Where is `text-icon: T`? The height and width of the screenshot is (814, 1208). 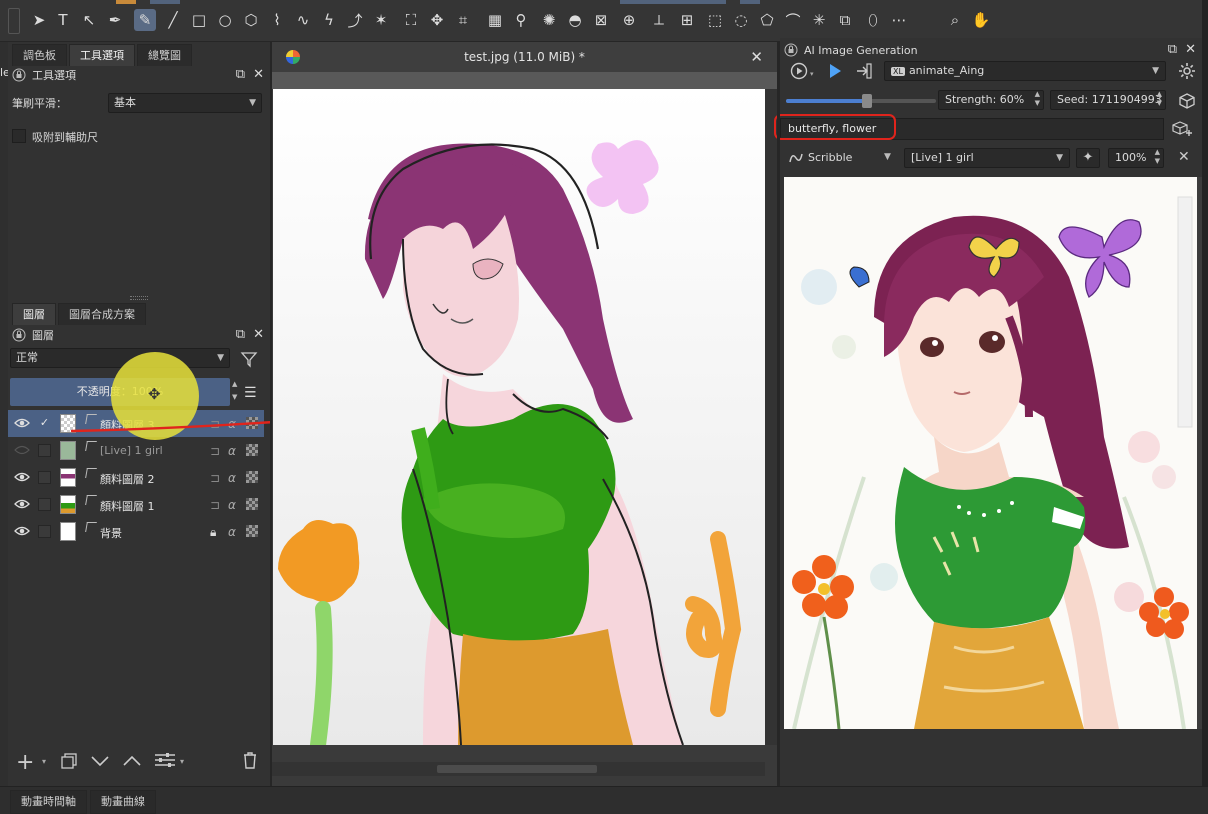
text-icon: T is located at coordinates (63, 20).